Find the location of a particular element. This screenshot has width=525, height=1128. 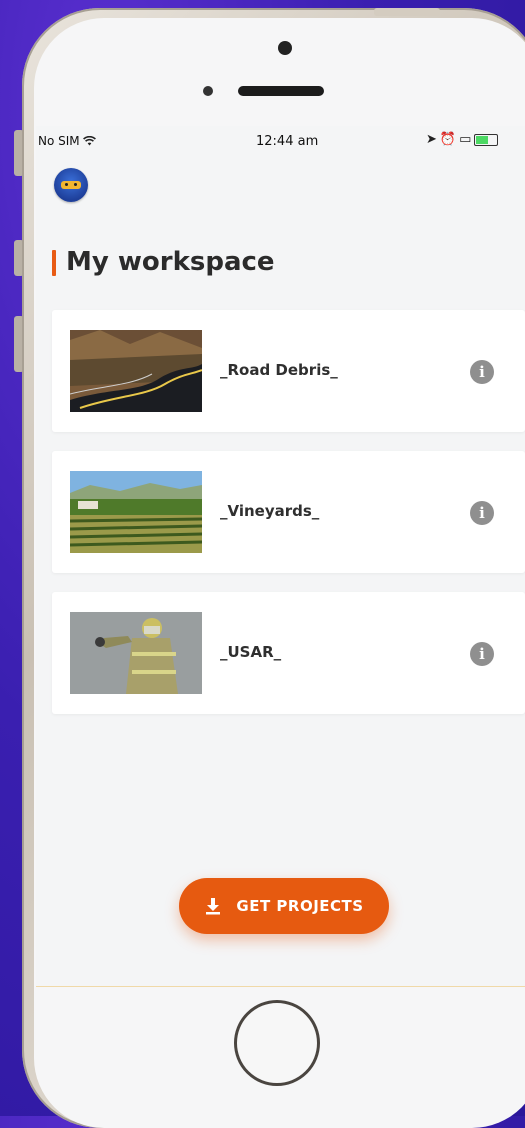

project-card-road-debris: _Road Debris_ i is located at coordinates (288, 371).